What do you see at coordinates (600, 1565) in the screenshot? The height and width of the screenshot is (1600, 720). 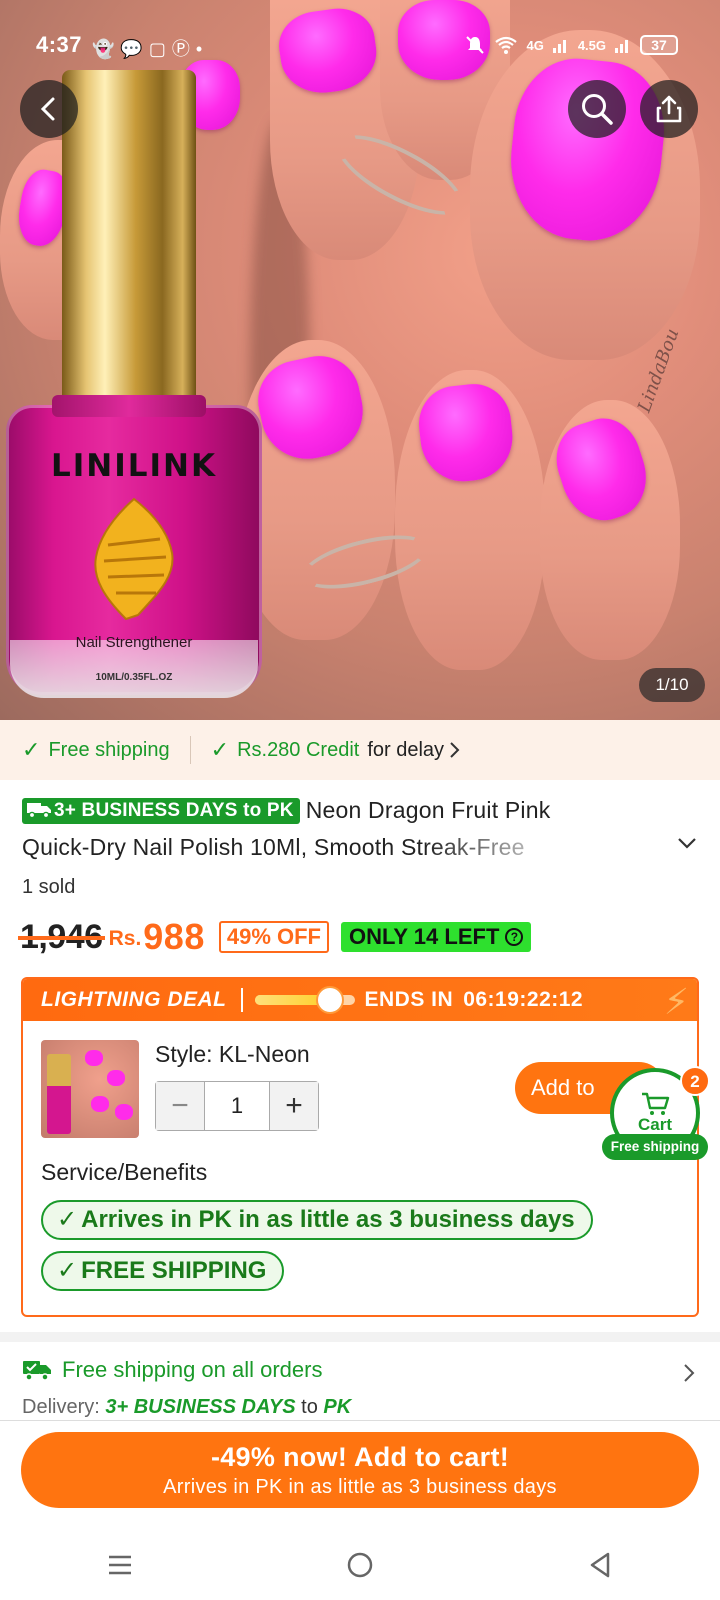 I see `system-back-button` at bounding box center [600, 1565].